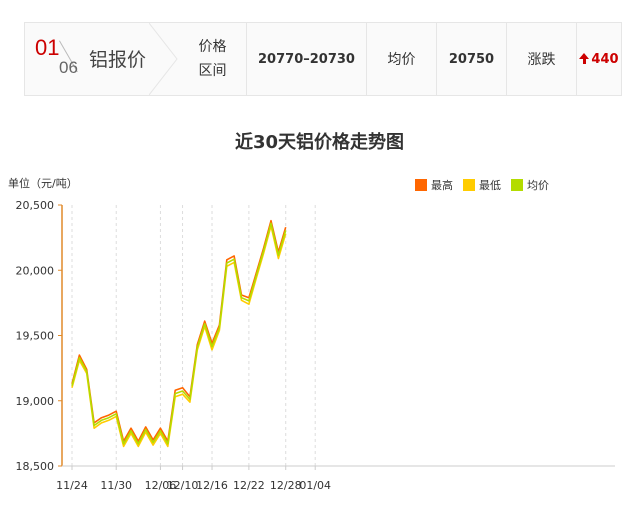 The image size is (639, 518). Describe the element at coordinates (35, 401) in the screenshot. I see `y-tick-label: 19,000` at that location.